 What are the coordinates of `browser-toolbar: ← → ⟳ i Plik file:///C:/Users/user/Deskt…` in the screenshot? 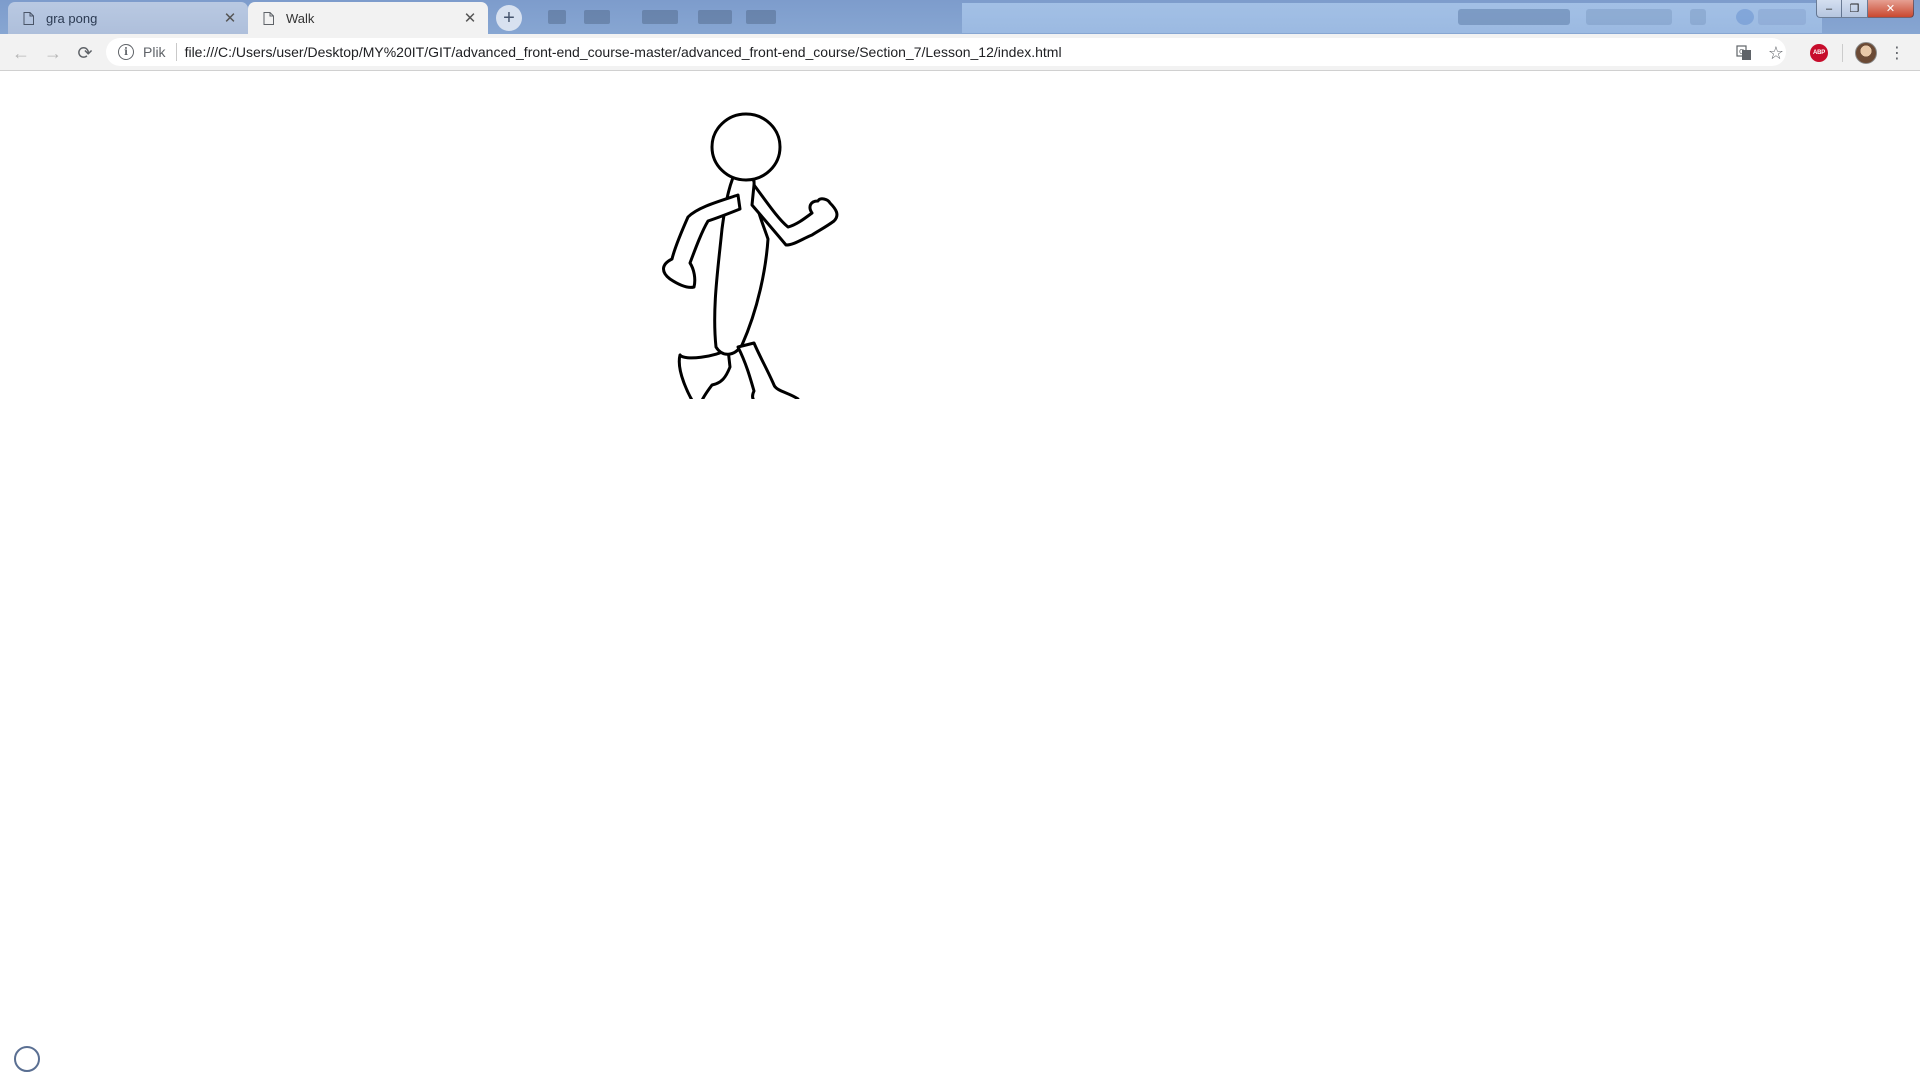 It's located at (960, 52).